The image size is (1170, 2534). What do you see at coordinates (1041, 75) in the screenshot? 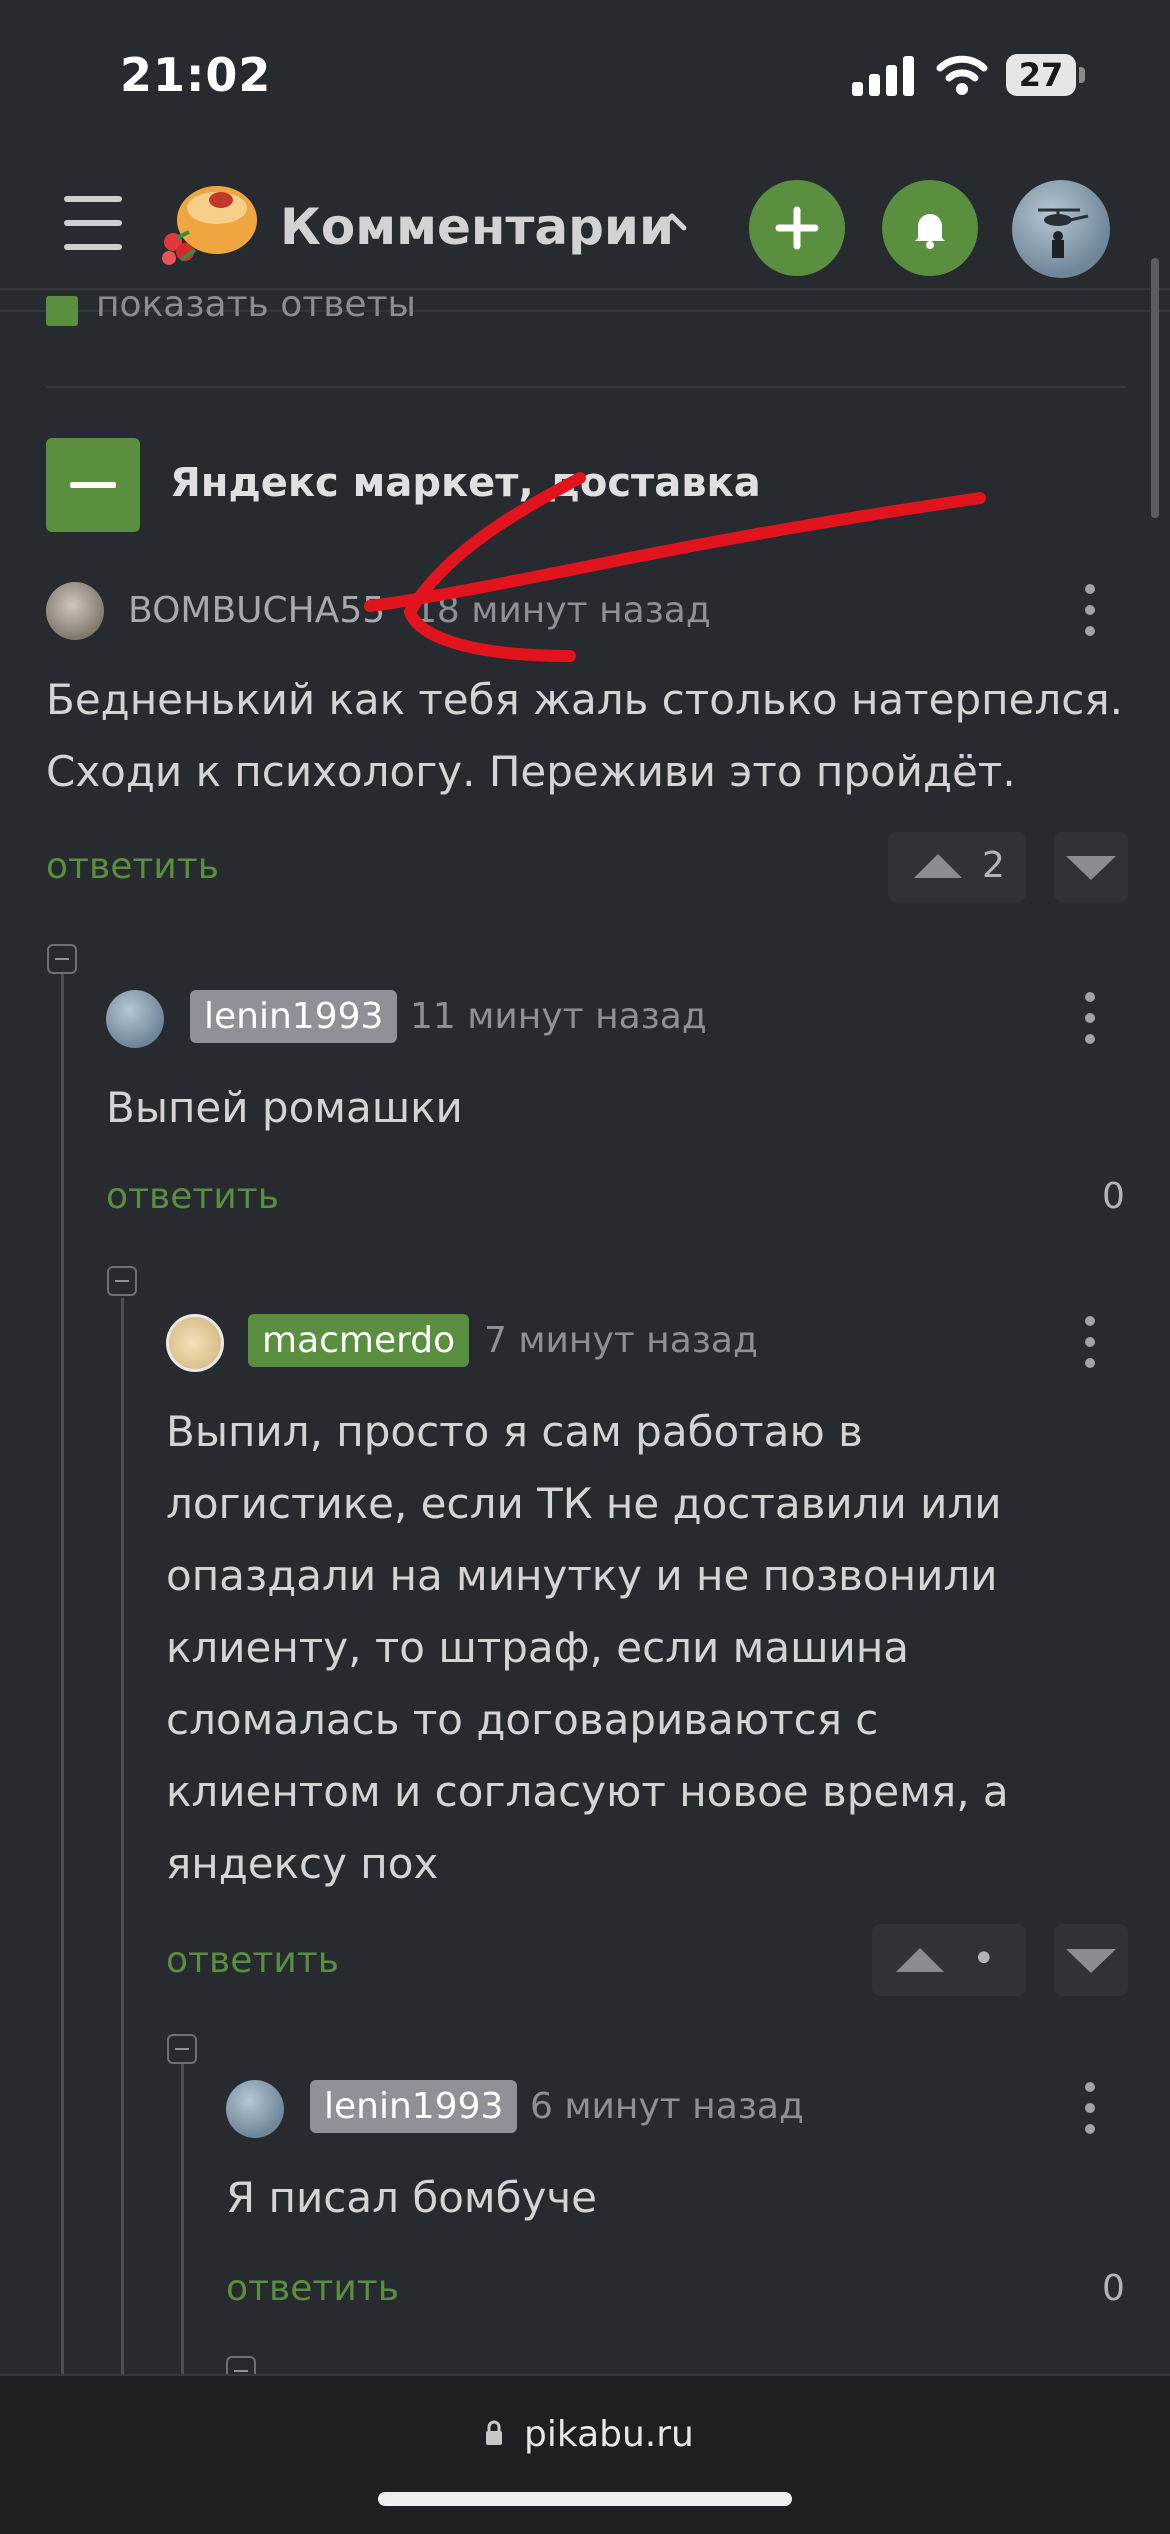
I see `battery-level: 27` at bounding box center [1041, 75].